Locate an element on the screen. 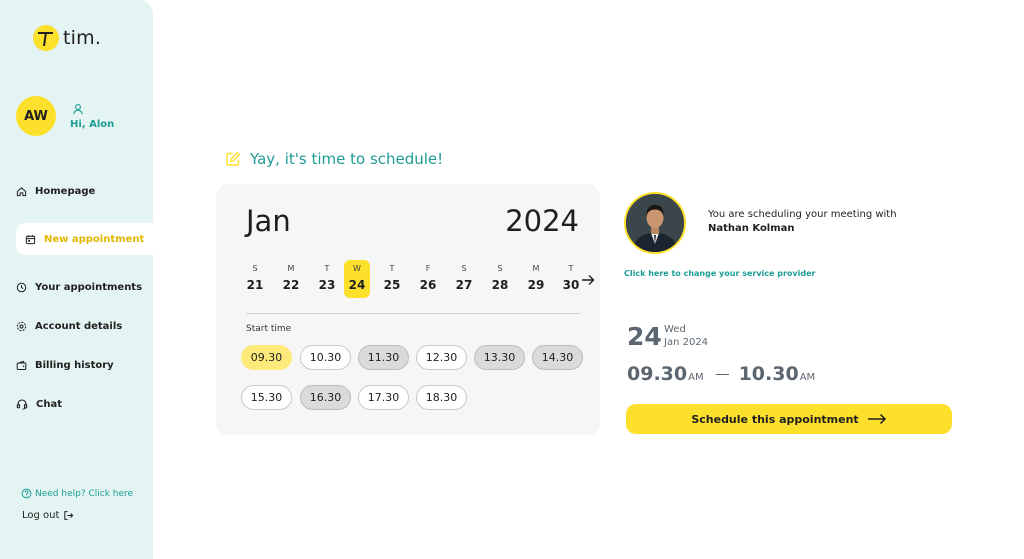  day-strip: S 21 M 22 T 23 W 24 T 25 F 26 S 27 S 28 M 29 T 30 is located at coordinates (410, 279).